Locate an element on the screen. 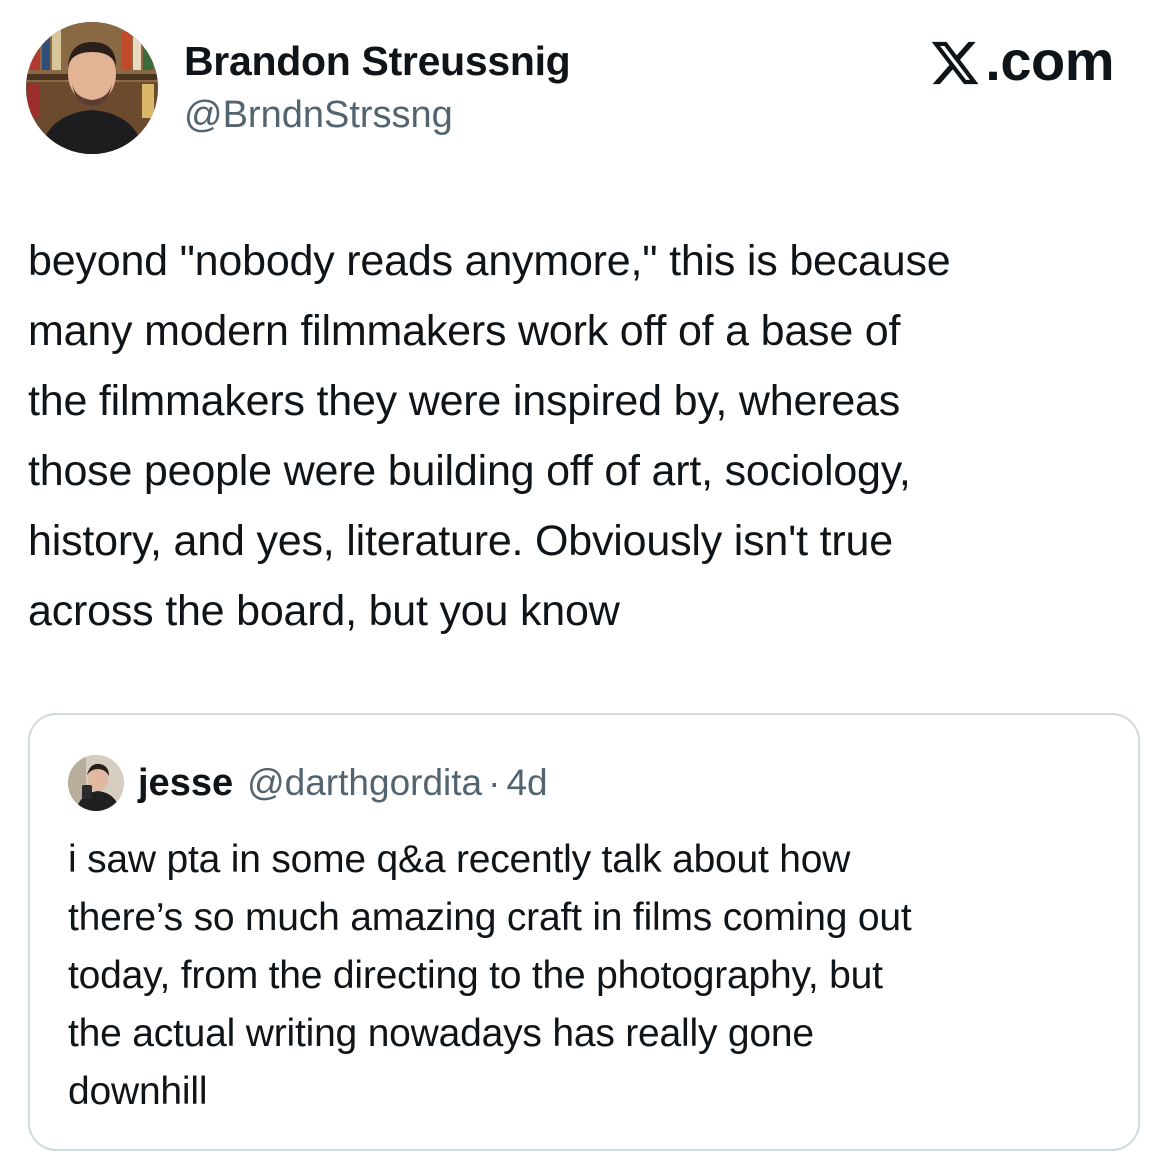 The height and width of the screenshot is (1170, 1170). x-logo-icon is located at coordinates (955, 62).